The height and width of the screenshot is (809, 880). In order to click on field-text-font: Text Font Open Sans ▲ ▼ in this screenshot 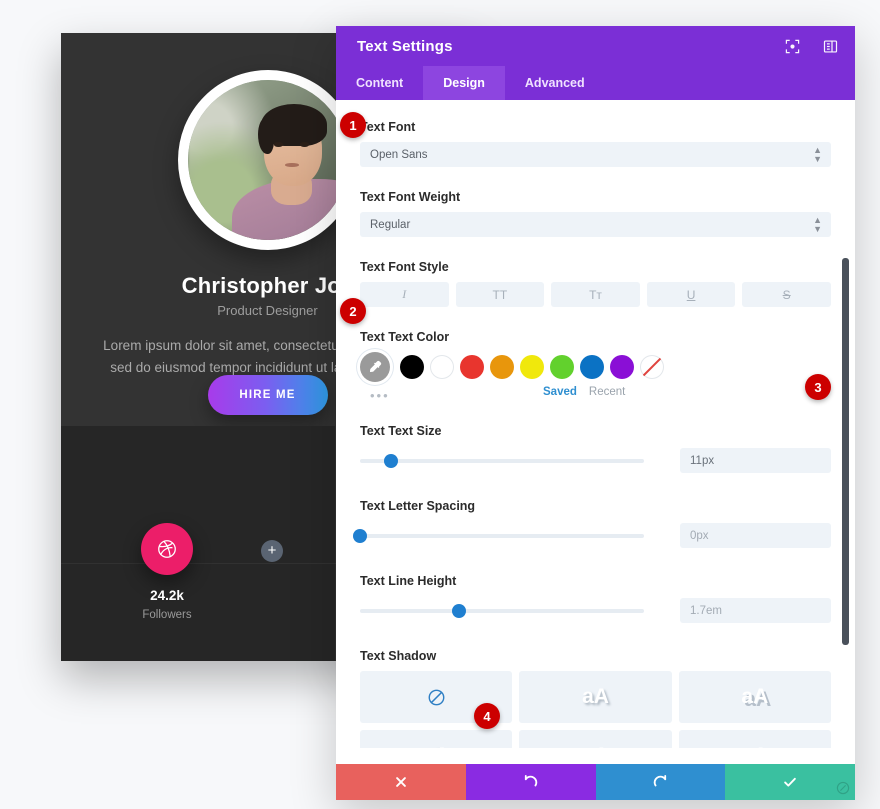, I will do `click(595, 143)`.